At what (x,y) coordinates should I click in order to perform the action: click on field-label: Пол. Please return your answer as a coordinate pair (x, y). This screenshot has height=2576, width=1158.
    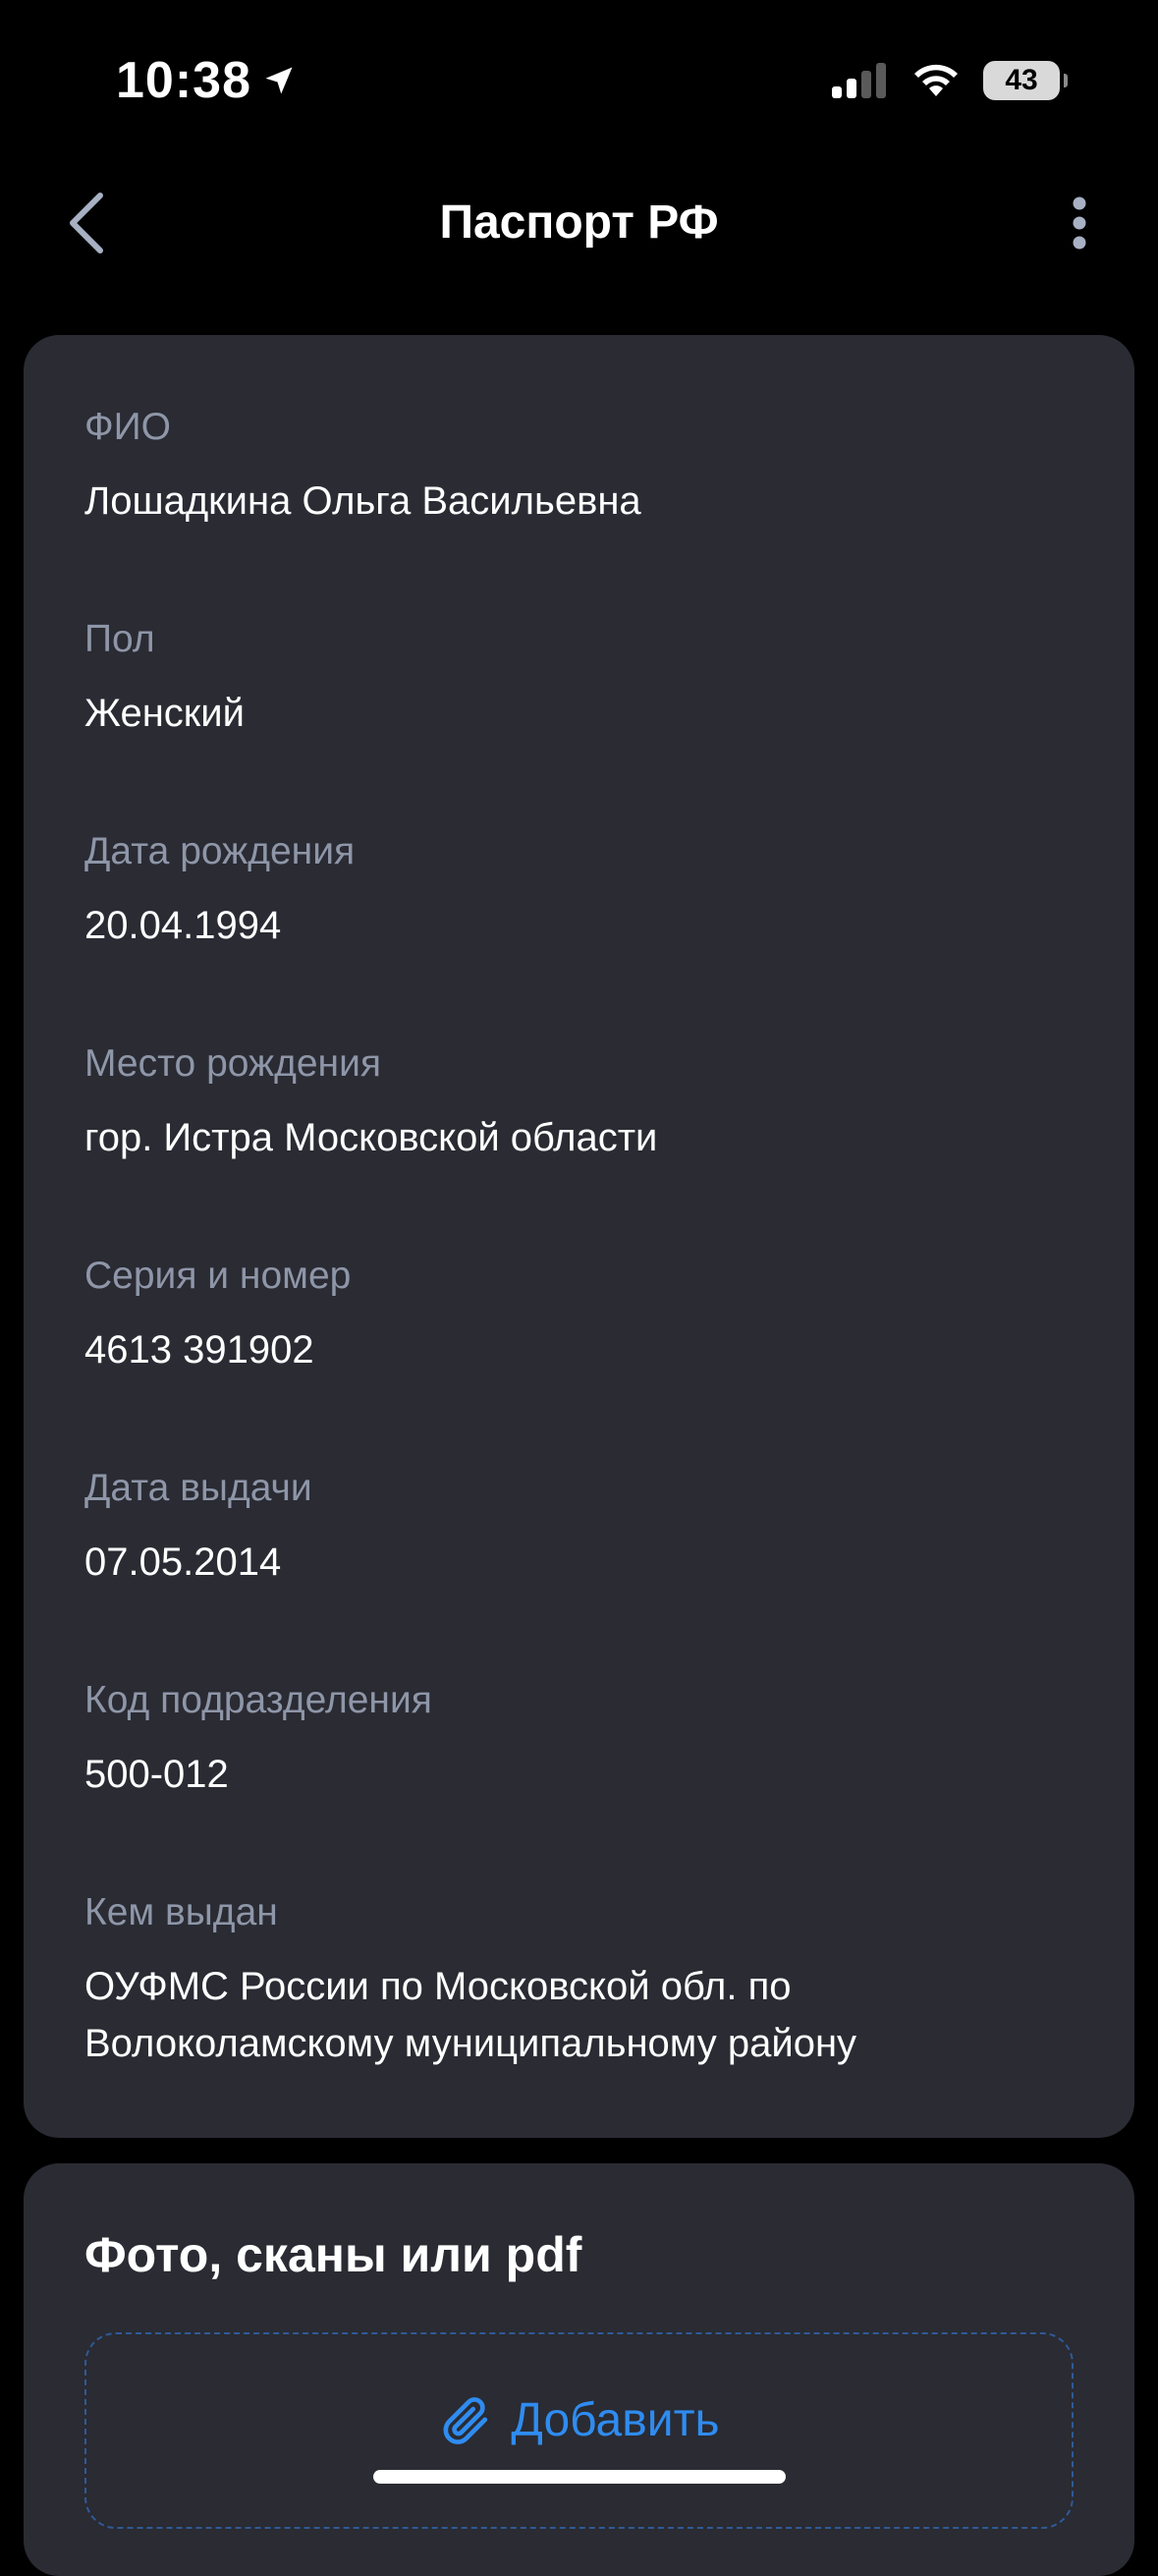
    Looking at the image, I should click on (120, 639).